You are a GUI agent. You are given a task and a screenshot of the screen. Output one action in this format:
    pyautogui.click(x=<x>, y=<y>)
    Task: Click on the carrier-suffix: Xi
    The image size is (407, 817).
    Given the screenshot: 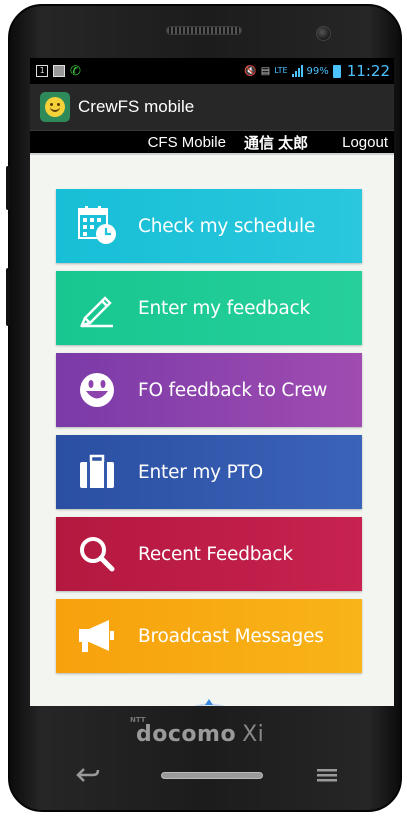 What is the action you would take?
    pyautogui.click(x=253, y=734)
    